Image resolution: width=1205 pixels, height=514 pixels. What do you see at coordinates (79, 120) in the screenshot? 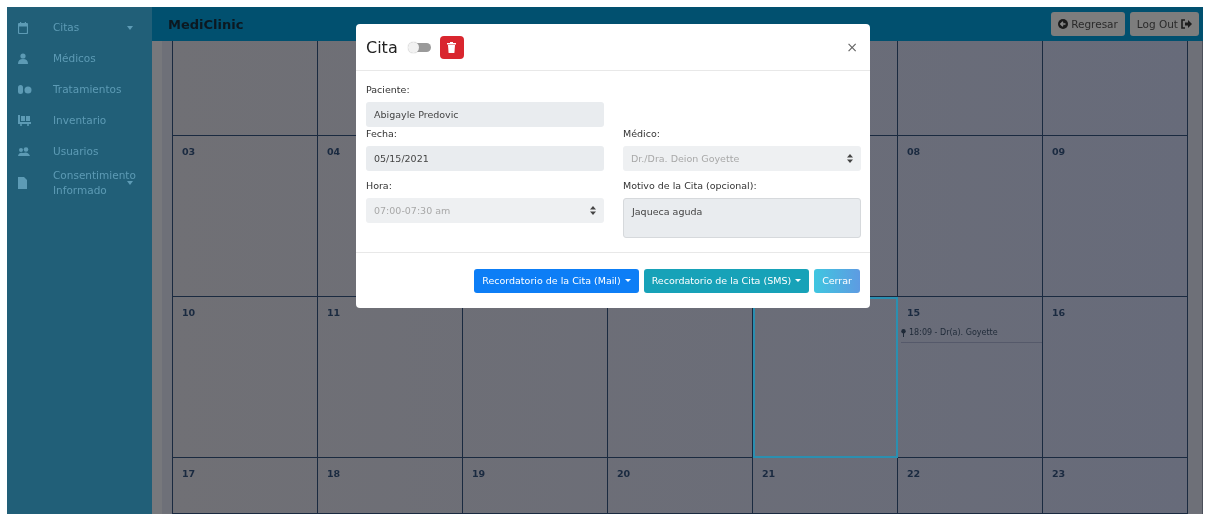
I see `sidebar-item: Inventario` at bounding box center [79, 120].